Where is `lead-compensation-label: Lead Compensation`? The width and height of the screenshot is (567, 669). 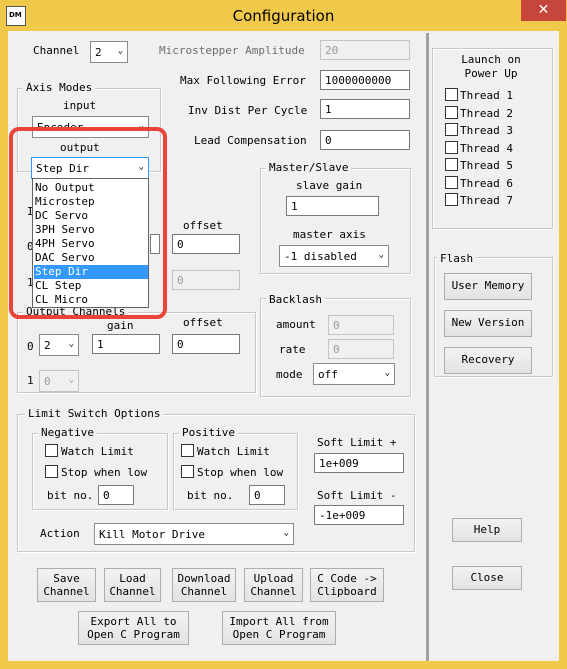
lead-compensation-label: Lead Compensation is located at coordinates (250, 140).